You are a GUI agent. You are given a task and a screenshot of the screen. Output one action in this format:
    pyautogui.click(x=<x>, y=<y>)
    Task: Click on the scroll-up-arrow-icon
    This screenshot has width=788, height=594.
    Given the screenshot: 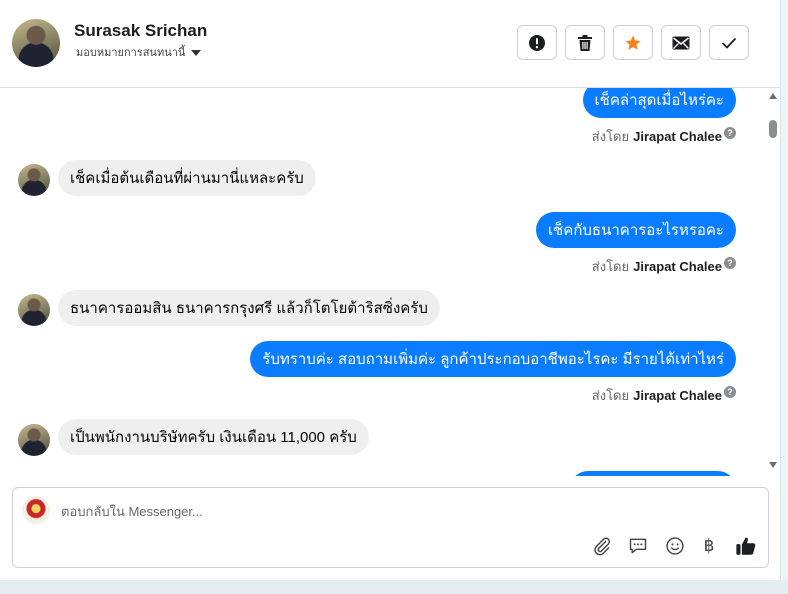 What is the action you would take?
    pyautogui.click(x=773, y=96)
    